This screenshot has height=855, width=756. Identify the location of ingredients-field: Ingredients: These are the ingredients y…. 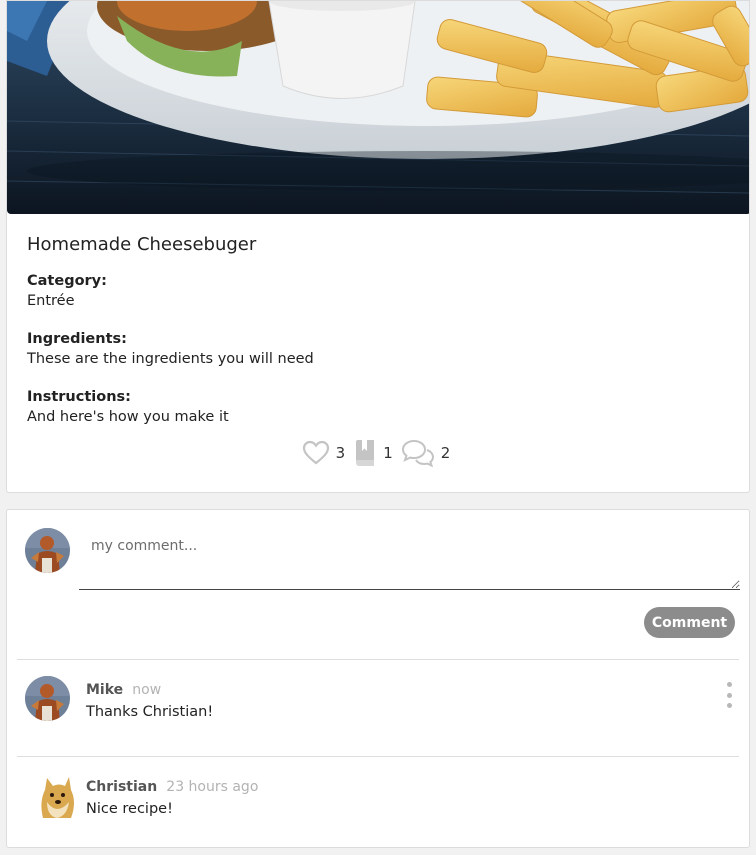
(170, 349).